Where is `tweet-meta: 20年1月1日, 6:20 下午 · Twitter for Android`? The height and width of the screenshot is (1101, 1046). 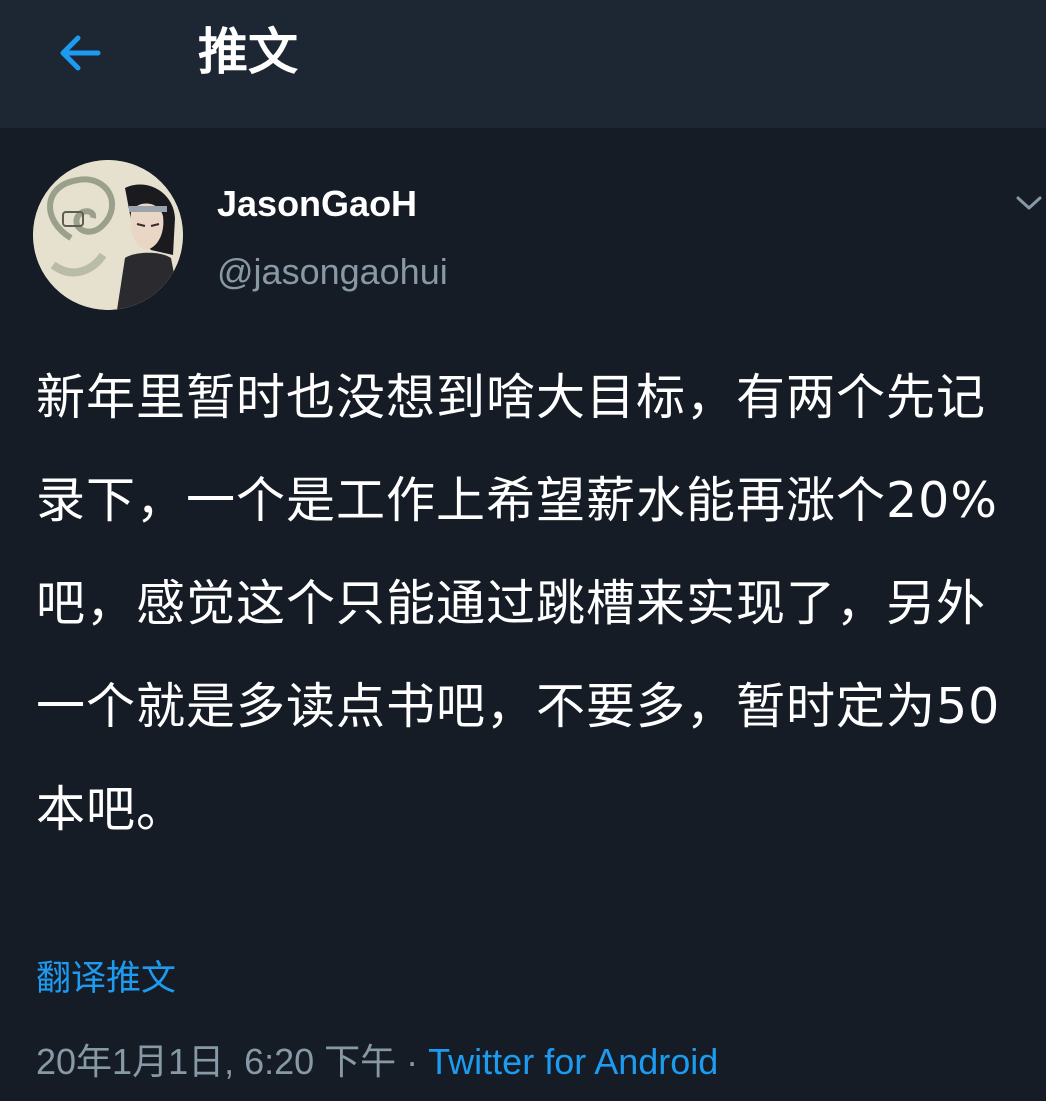
tweet-meta: 20年1月1日, 6:20 下午 · Twitter for Android is located at coordinates (377, 1062).